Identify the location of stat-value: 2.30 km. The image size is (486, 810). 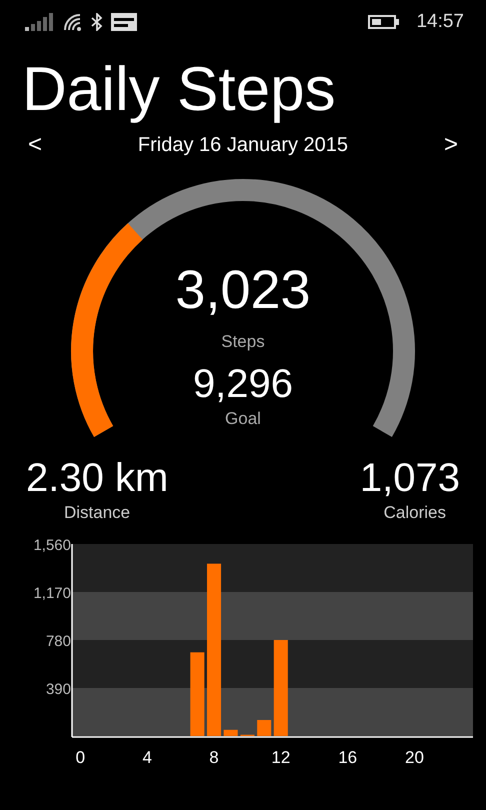
(97, 478).